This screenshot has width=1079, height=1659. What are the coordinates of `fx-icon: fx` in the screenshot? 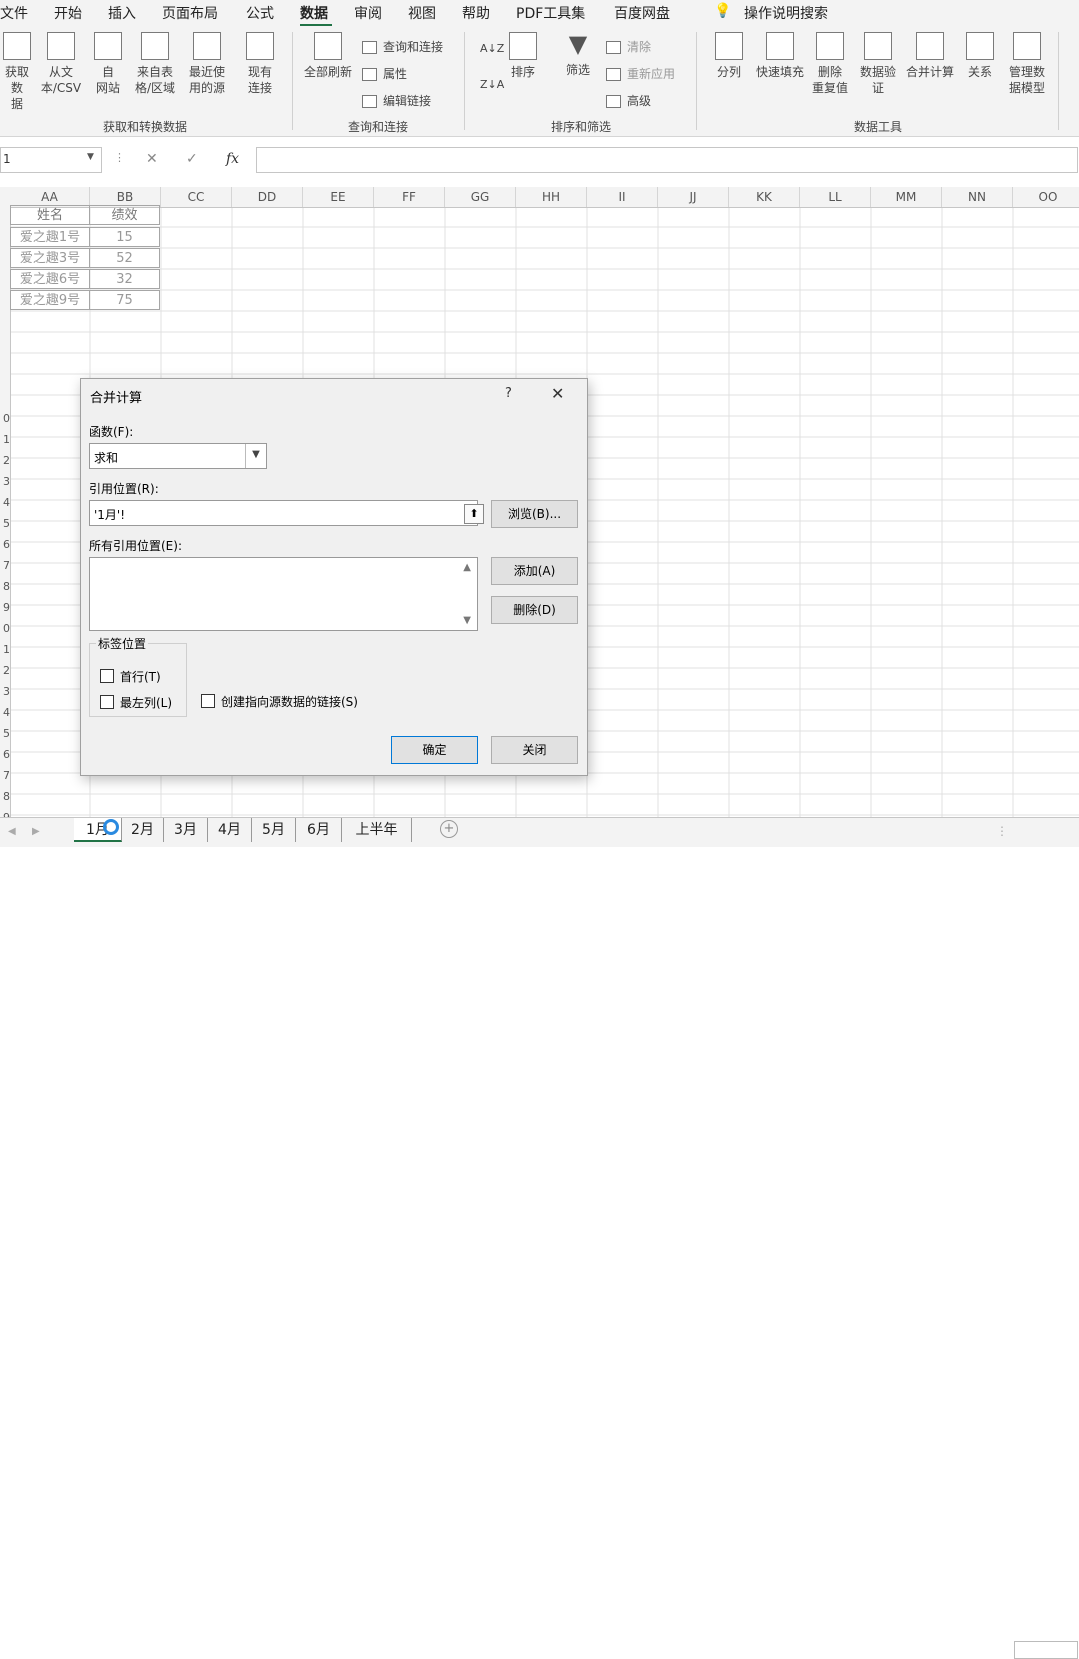 It's located at (232, 159).